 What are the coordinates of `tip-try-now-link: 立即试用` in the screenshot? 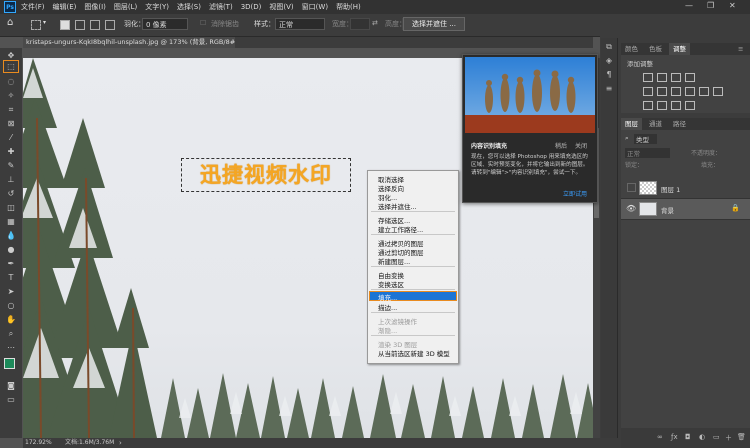 It's located at (575, 193).